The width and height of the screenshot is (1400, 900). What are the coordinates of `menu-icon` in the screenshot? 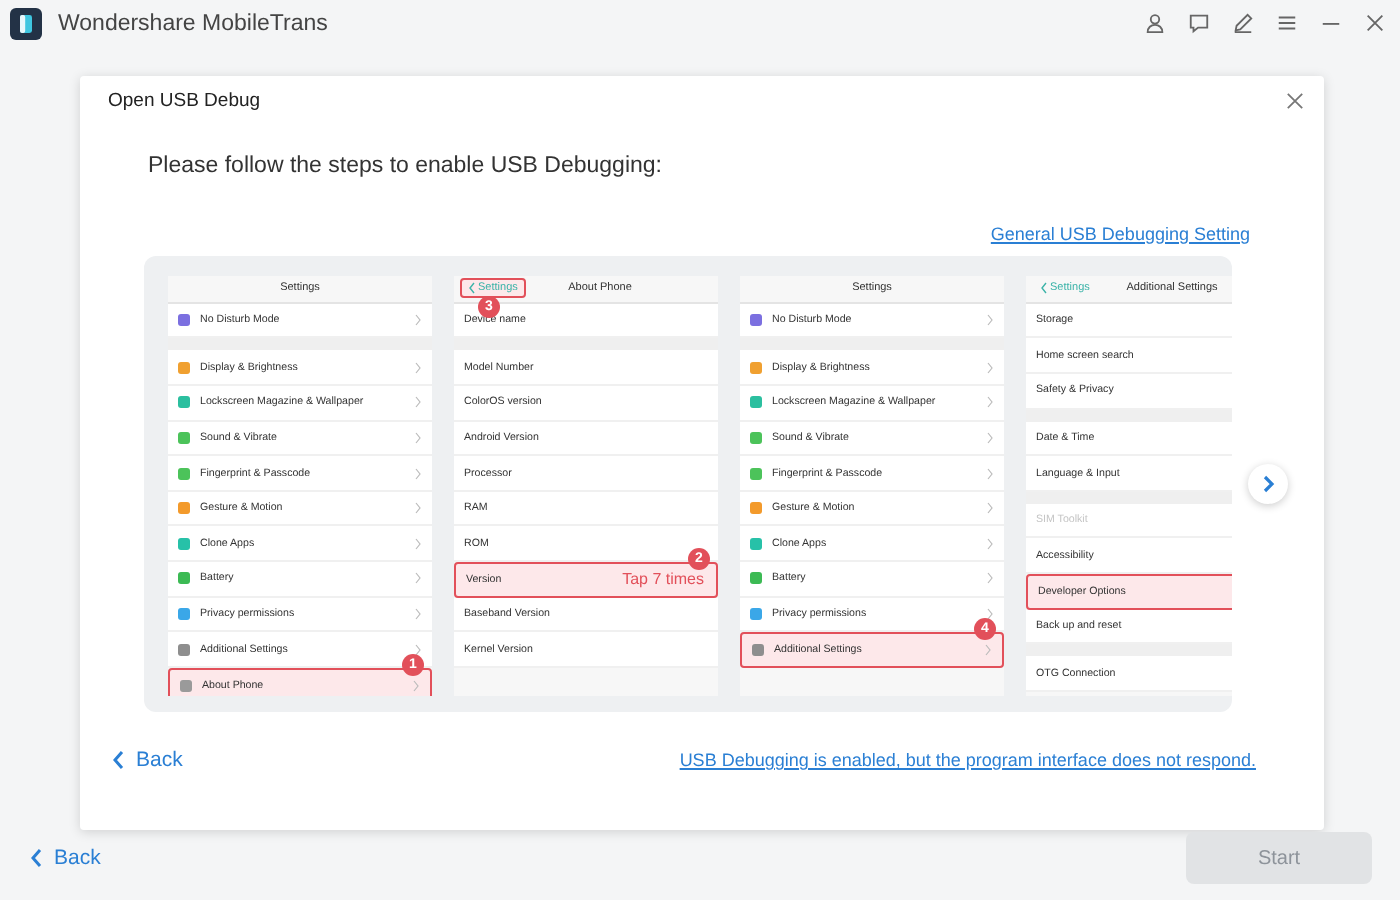 It's located at (1287, 23).